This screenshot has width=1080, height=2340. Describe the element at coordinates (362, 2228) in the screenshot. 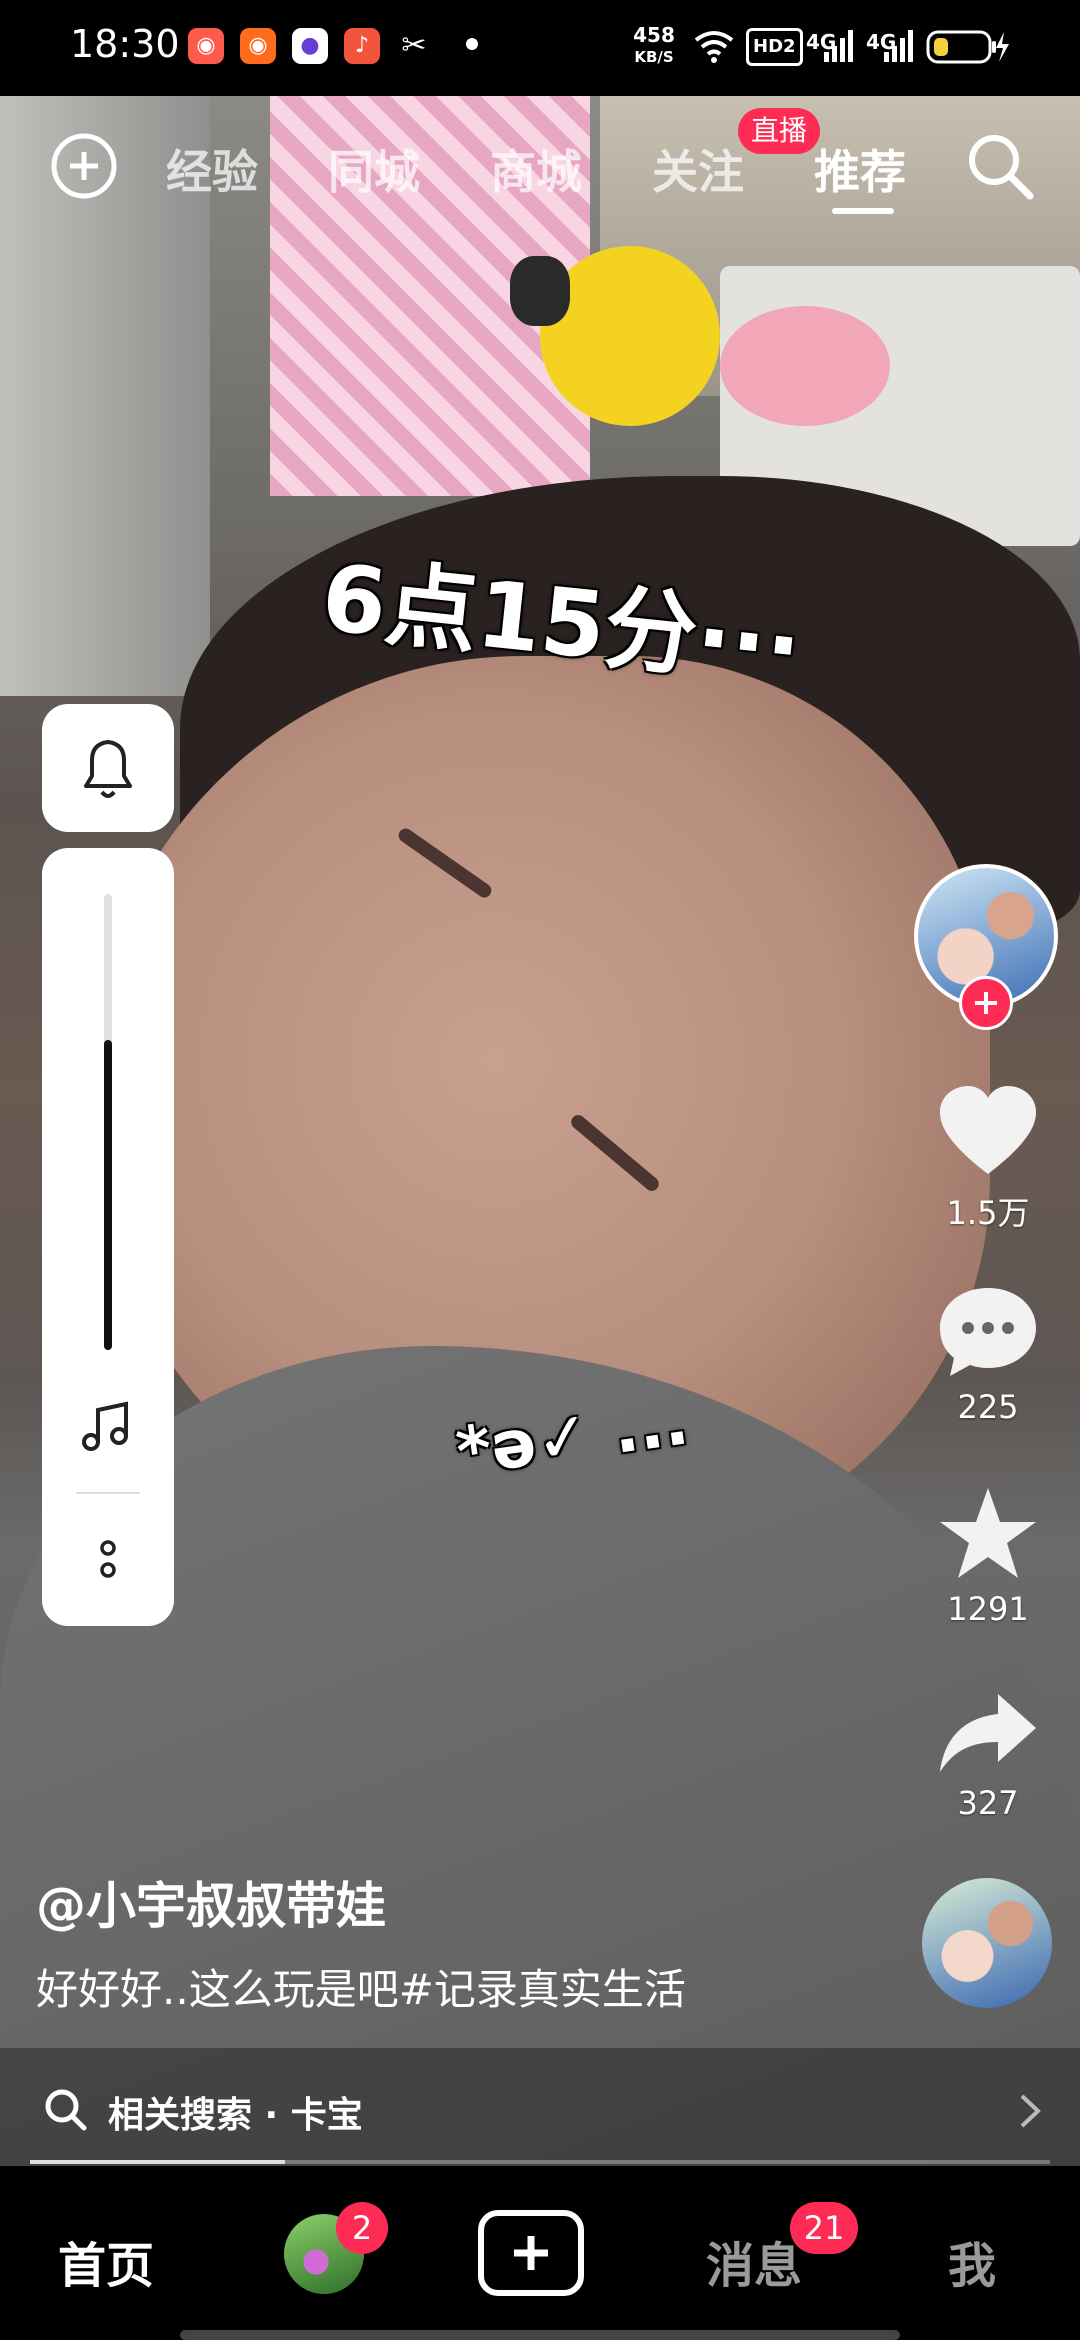

I see `friends-badge: 2` at that location.